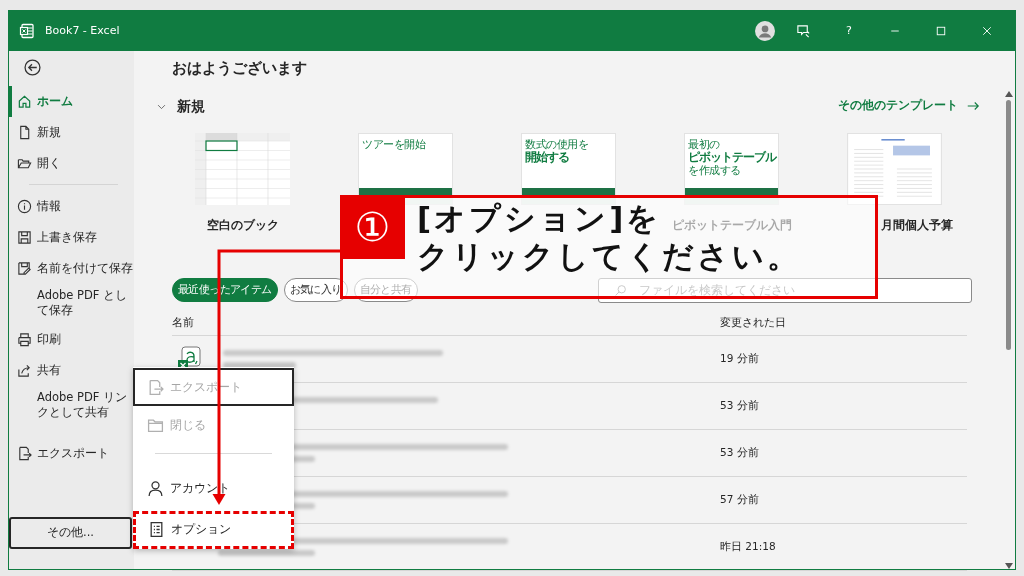 The height and width of the screenshot is (576, 1024). Describe the element at coordinates (71, 206) in the screenshot. I see `sidebar-item: 情報` at that location.